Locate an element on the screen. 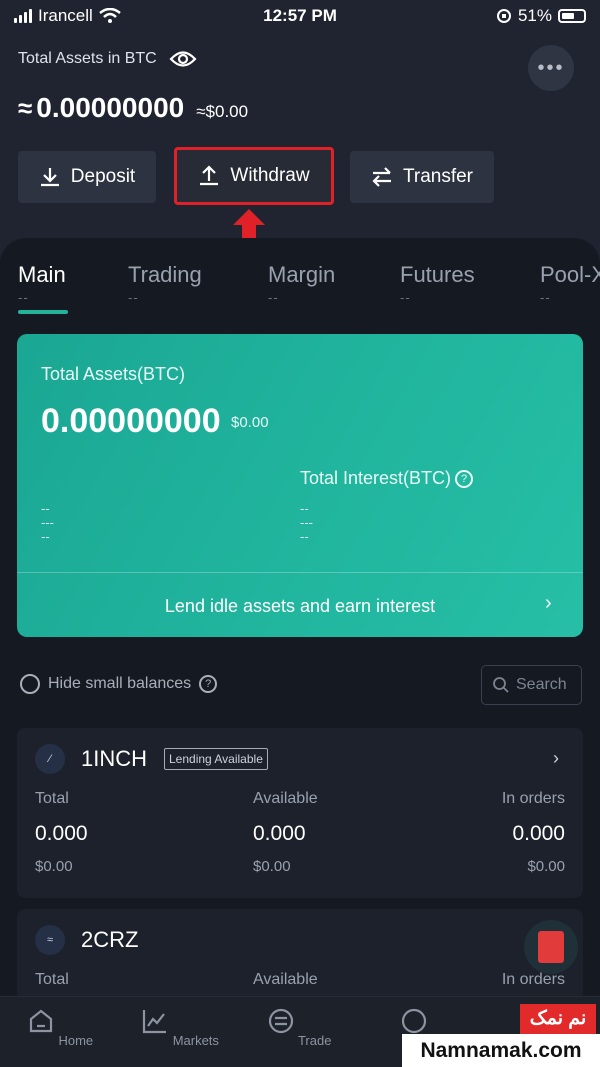 The width and height of the screenshot is (600, 1067). search-input: Search is located at coordinates (531, 685).